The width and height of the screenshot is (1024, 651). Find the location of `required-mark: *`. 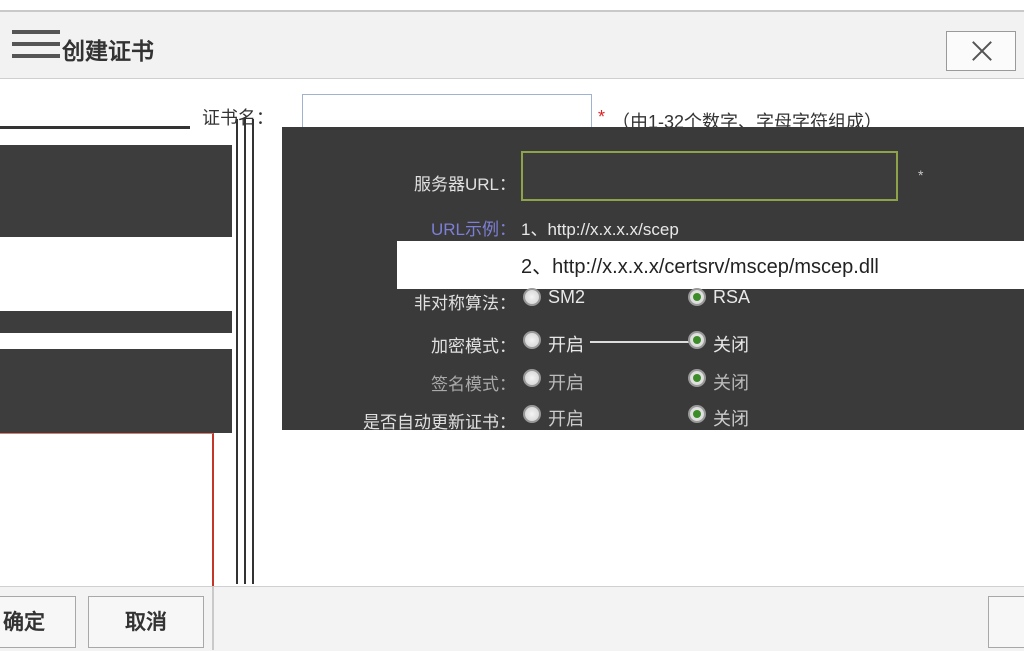

required-mark: * is located at coordinates (602, 117).